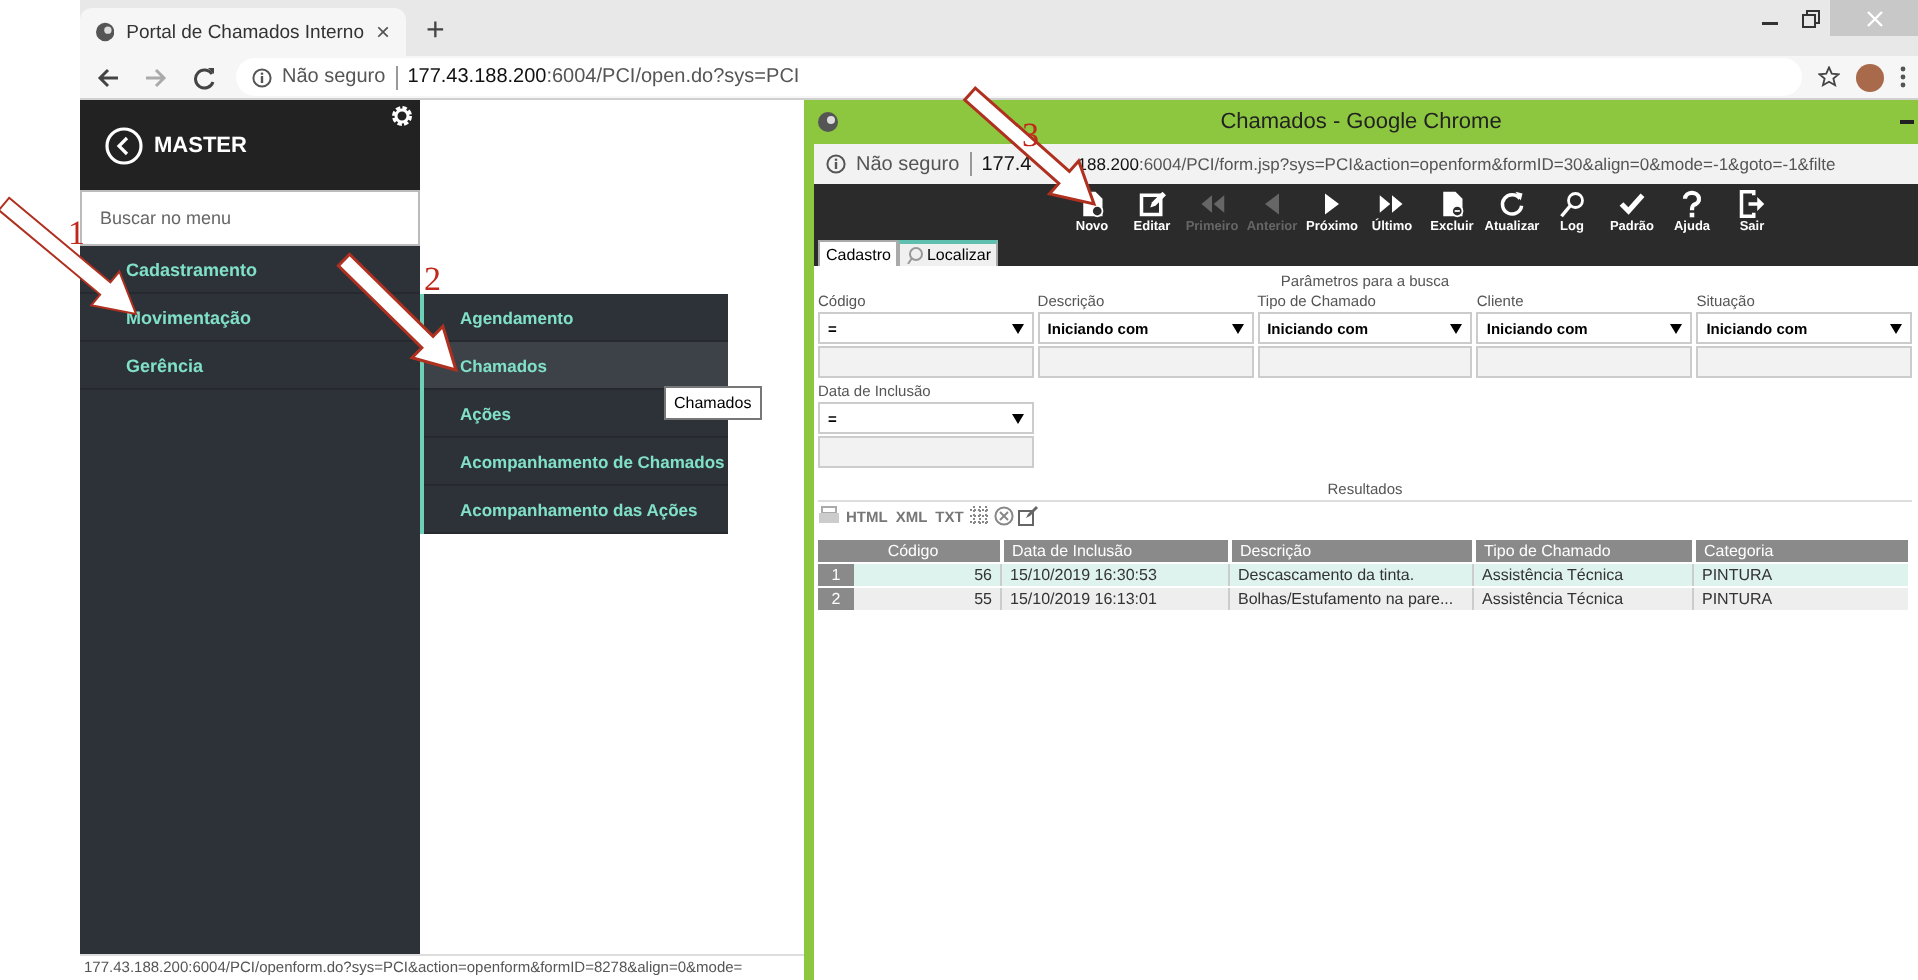 This screenshot has height=980, width=1918. What do you see at coordinates (576, 366) in the screenshot?
I see `submenu-item: Chamados` at bounding box center [576, 366].